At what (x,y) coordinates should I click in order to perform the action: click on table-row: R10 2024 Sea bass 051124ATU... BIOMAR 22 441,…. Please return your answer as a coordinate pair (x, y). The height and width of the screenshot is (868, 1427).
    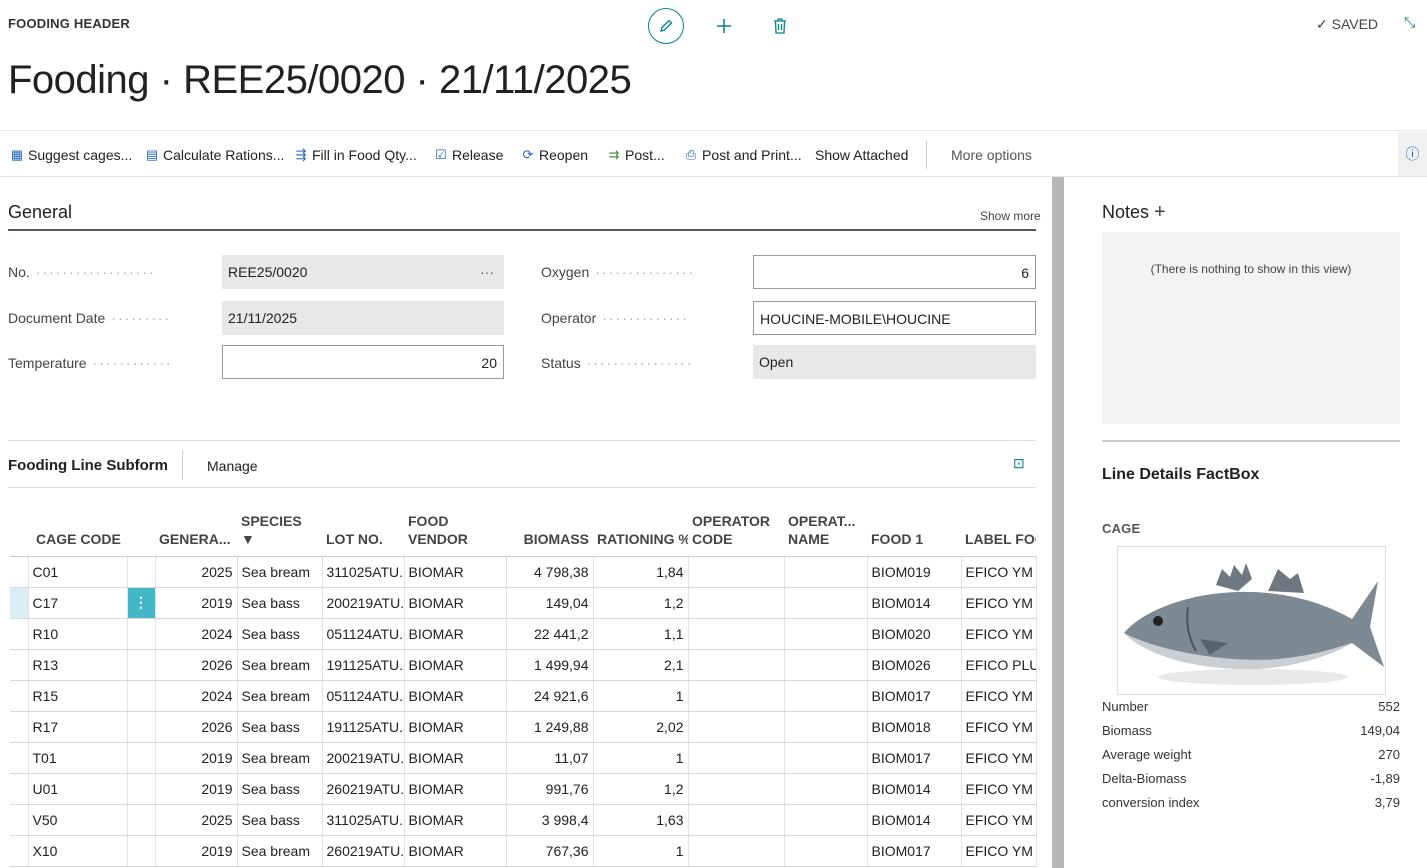
    Looking at the image, I should click on (523, 634).